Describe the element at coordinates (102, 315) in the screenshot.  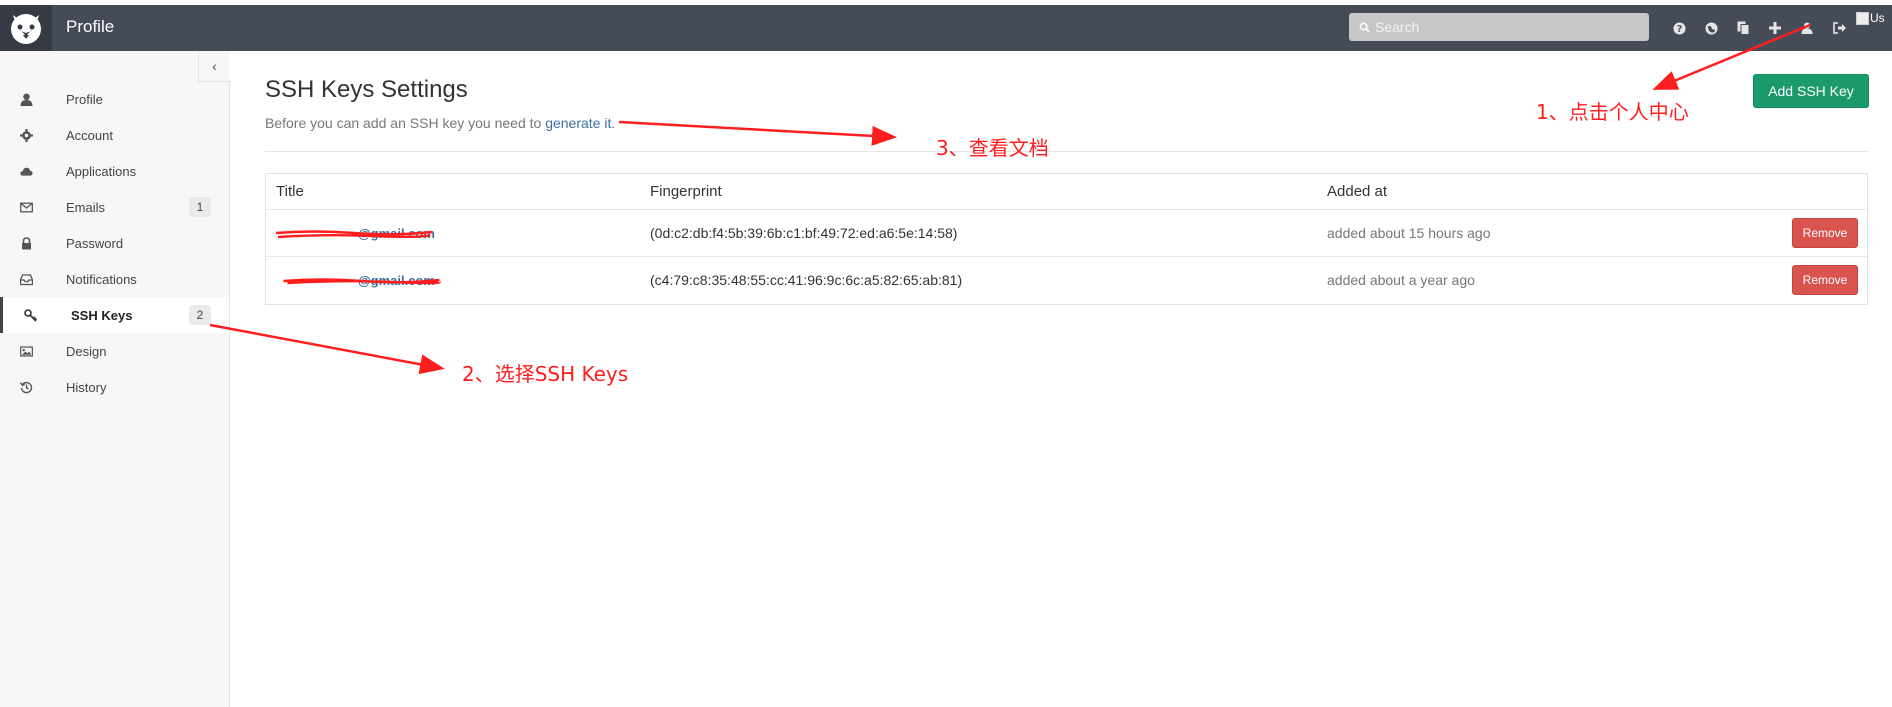
I see `sidebar-item-label: SSH Keys` at that location.